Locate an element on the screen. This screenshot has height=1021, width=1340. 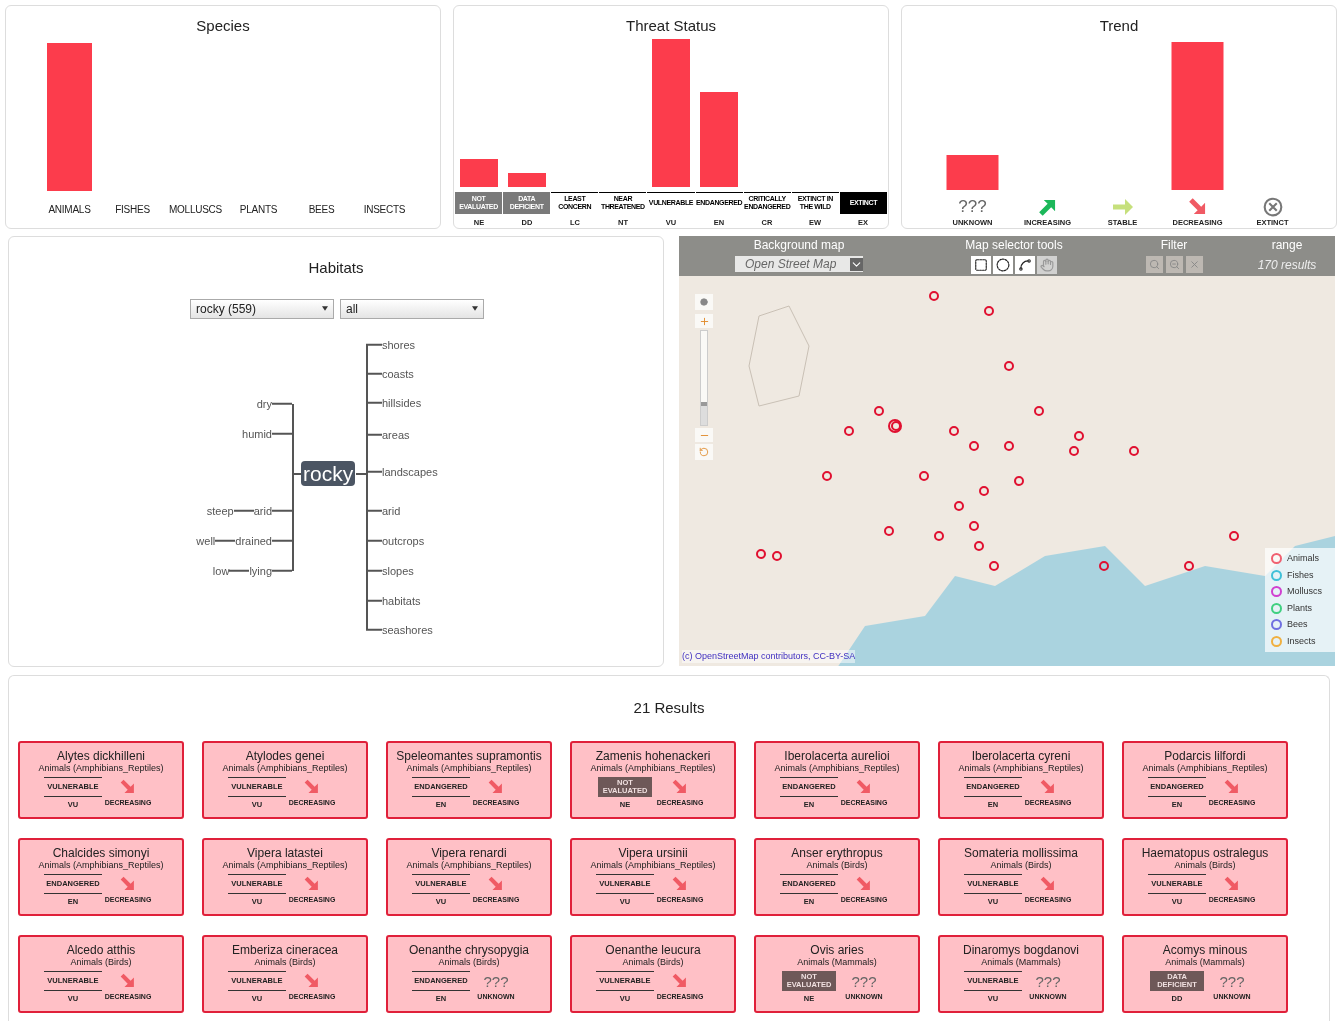
tree-word: habitats is located at coordinates (401, 601).